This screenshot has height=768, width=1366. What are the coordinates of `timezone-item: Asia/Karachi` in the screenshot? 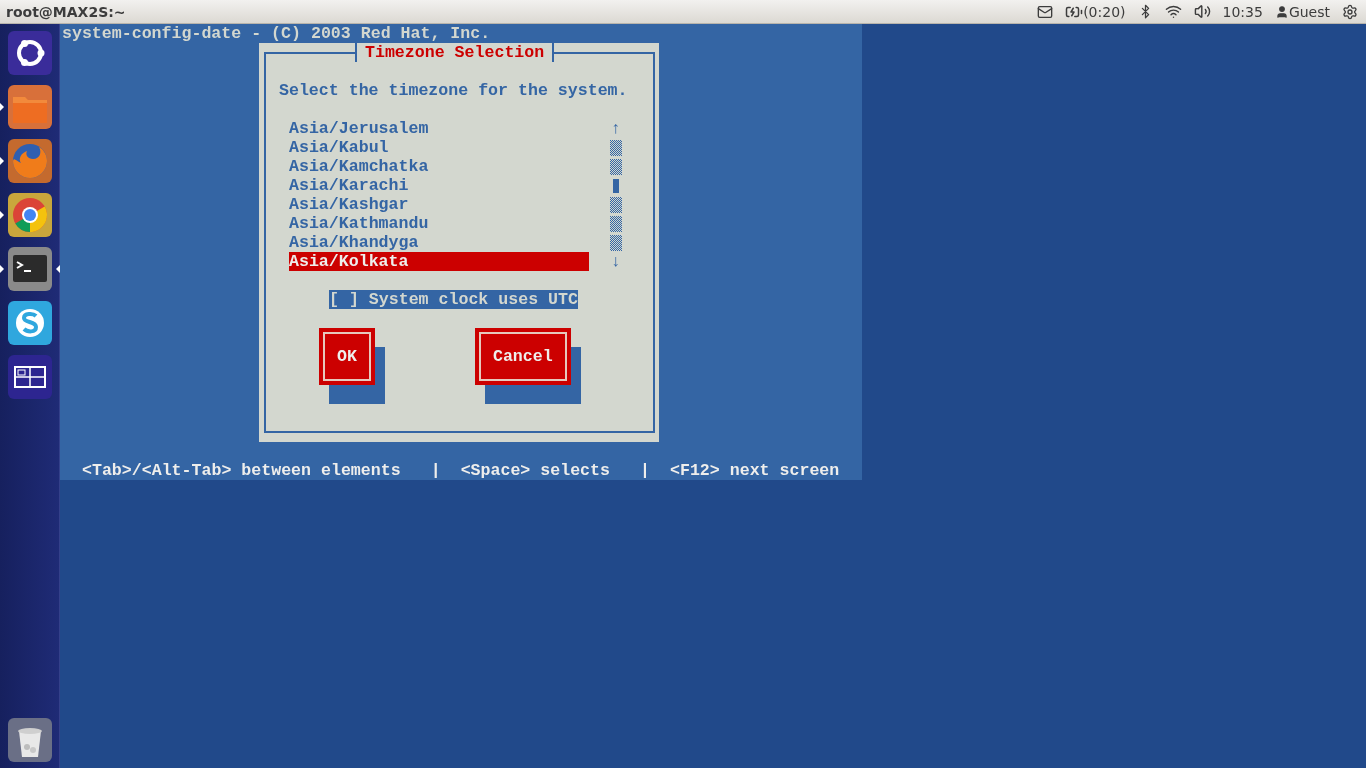 It's located at (439, 185).